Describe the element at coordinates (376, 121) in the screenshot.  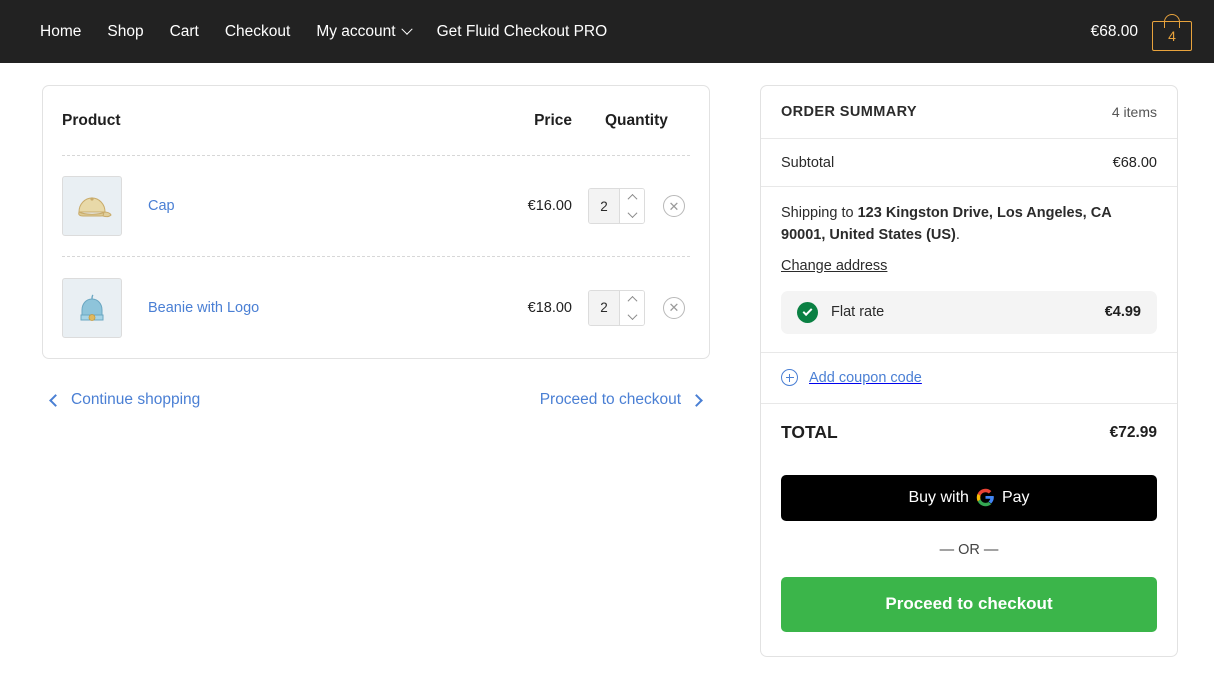
I see `cart-table-header: Product Price Quantity` at that location.